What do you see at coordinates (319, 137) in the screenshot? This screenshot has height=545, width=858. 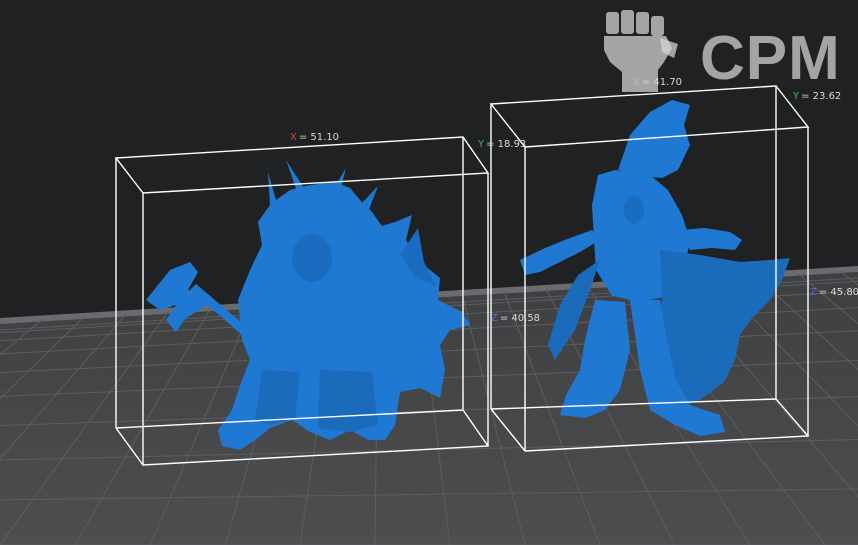 I see `x-dimension-value: = 51.10` at bounding box center [319, 137].